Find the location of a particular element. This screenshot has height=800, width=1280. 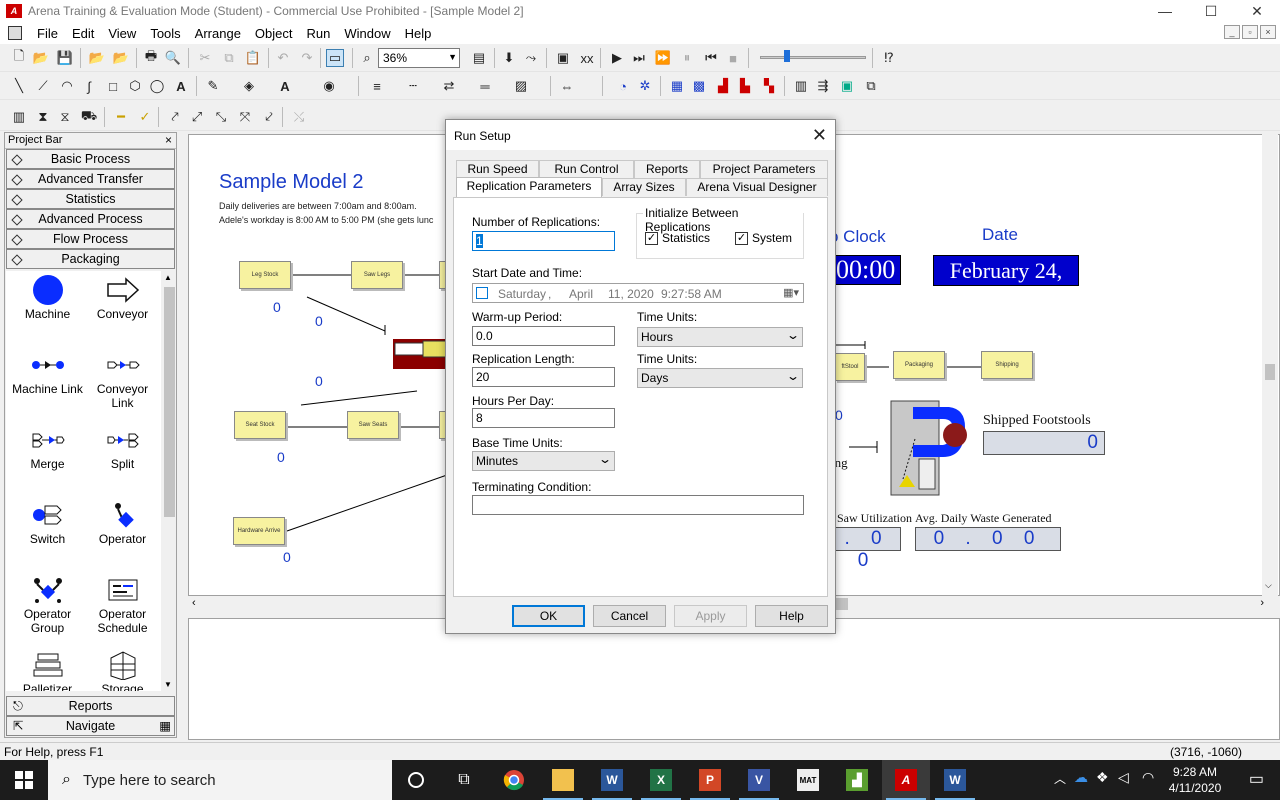

ok-button: OK is located at coordinates (548, 616).